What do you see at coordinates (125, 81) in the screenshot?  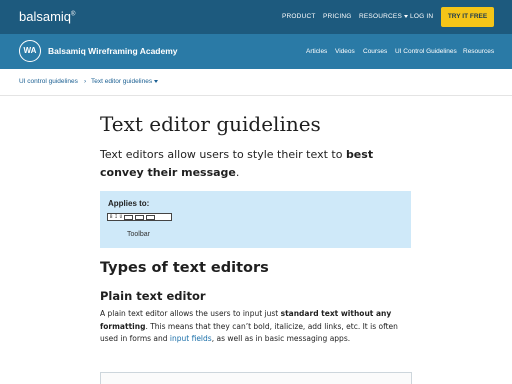 I see `breadcrumb-text-editor-guidelines: Text editor guidelines` at bounding box center [125, 81].